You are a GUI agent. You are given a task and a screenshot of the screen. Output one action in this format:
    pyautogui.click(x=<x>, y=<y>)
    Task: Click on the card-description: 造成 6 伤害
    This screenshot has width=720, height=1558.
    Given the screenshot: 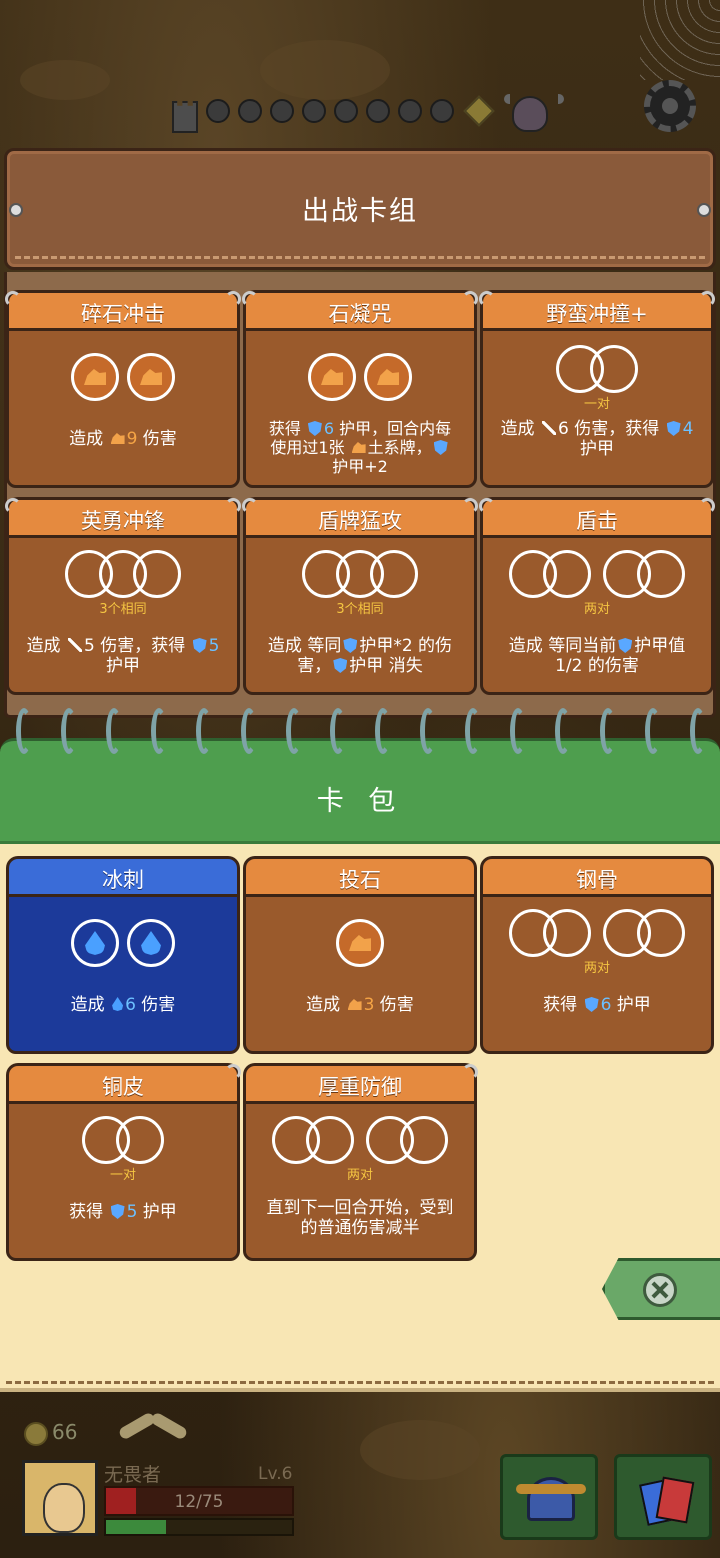 What is the action you would take?
    pyautogui.click(x=123, y=1005)
    